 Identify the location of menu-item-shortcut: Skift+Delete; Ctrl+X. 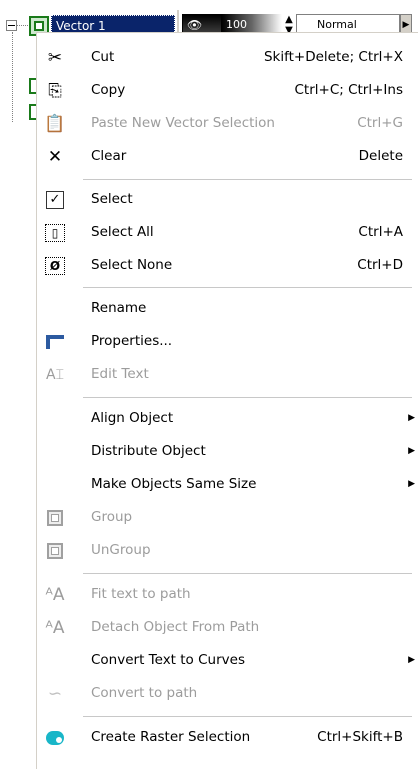
(333, 57).